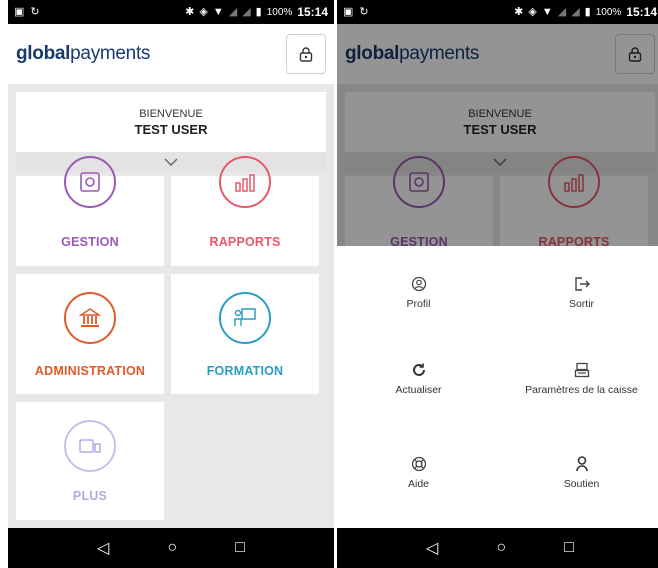  I want to click on tile-label: FORMATION, so click(245, 371).